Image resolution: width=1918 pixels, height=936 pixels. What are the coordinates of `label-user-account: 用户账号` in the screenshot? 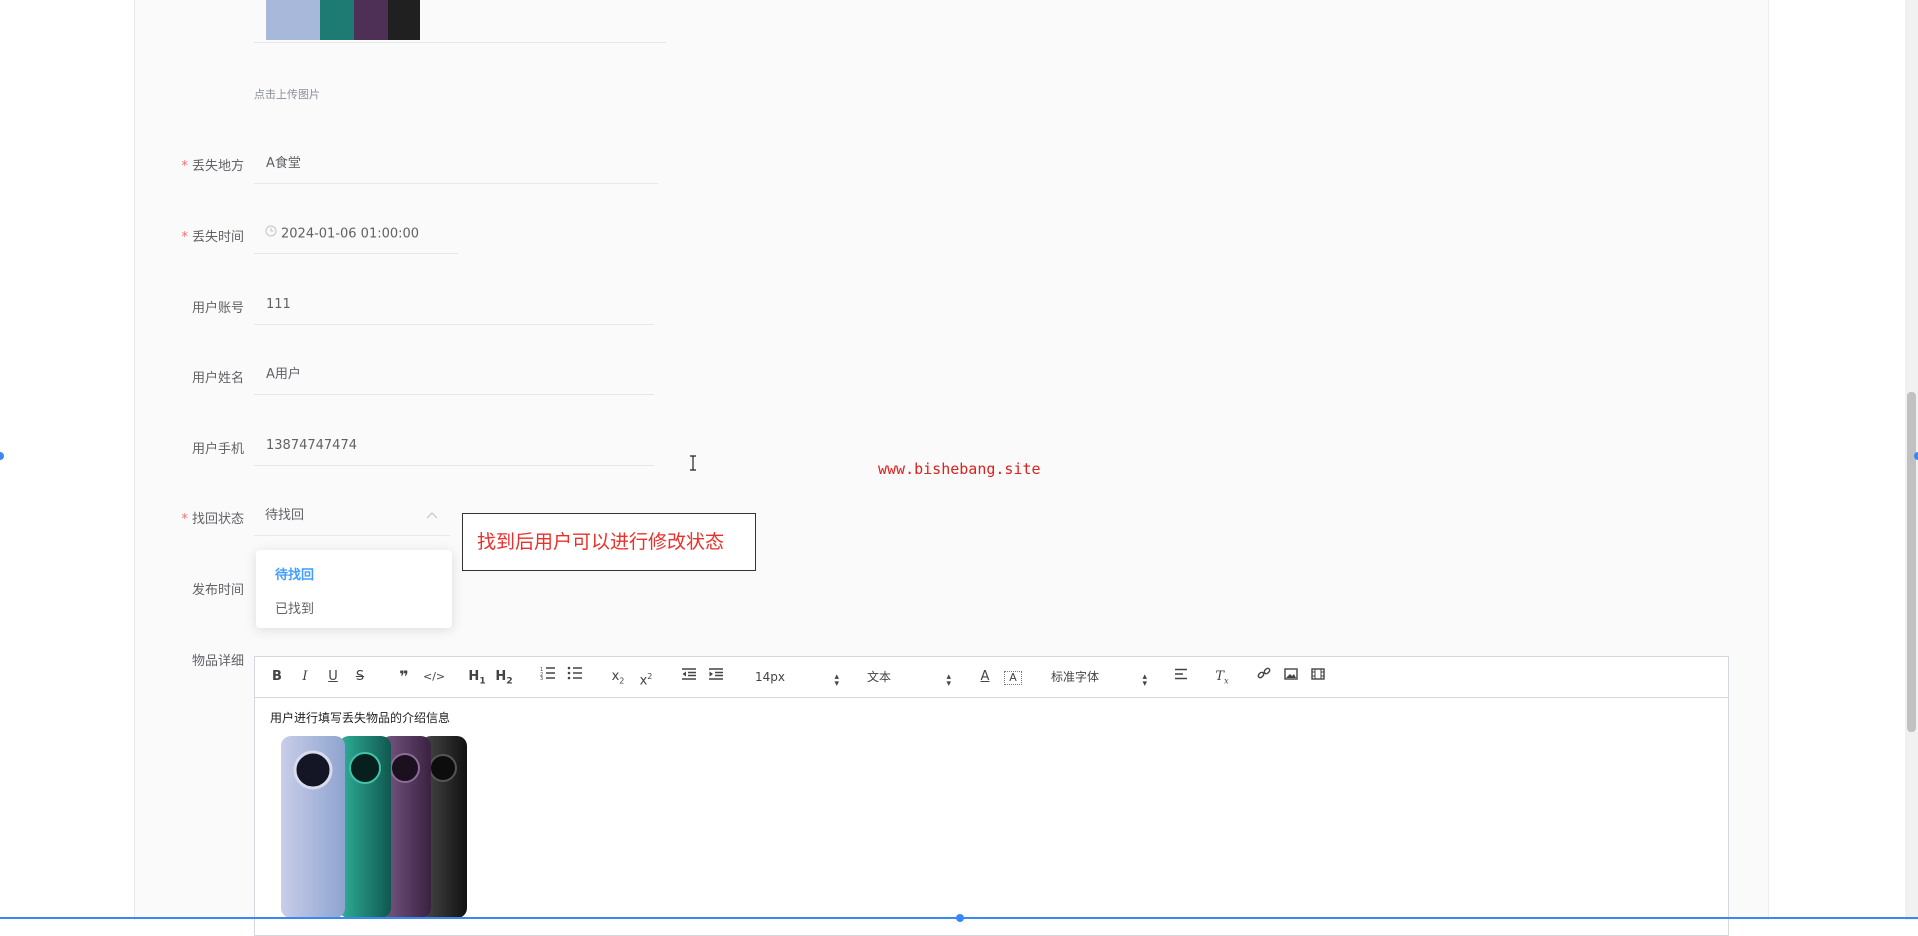 It's located at (217, 308).